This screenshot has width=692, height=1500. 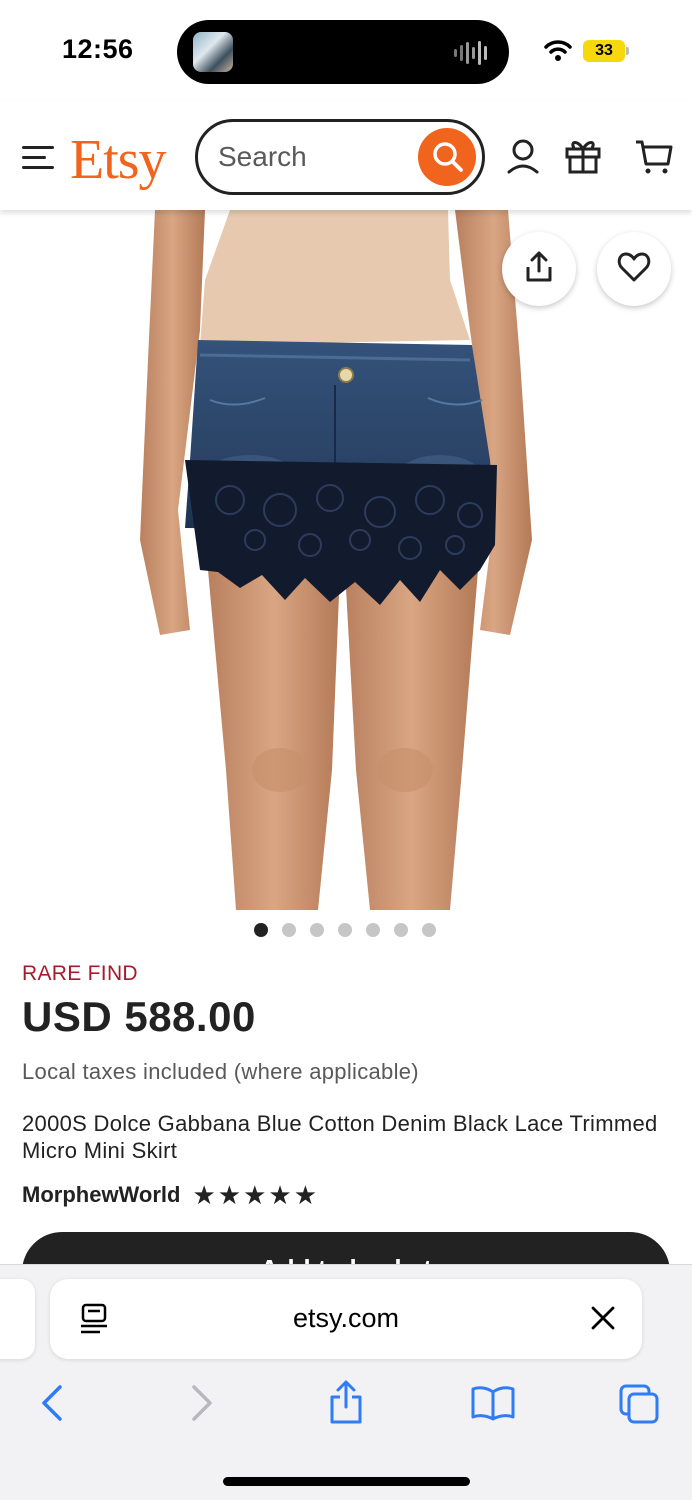 What do you see at coordinates (98, 49) in the screenshot?
I see `status-time: 12:56` at bounding box center [98, 49].